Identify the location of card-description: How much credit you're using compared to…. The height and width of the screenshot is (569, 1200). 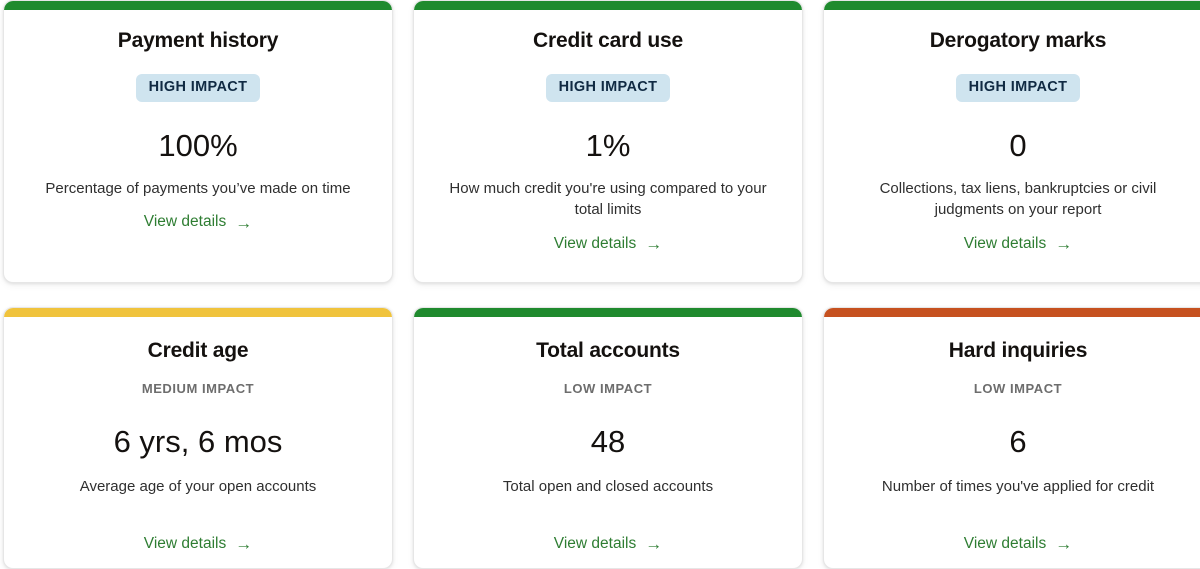
(608, 199).